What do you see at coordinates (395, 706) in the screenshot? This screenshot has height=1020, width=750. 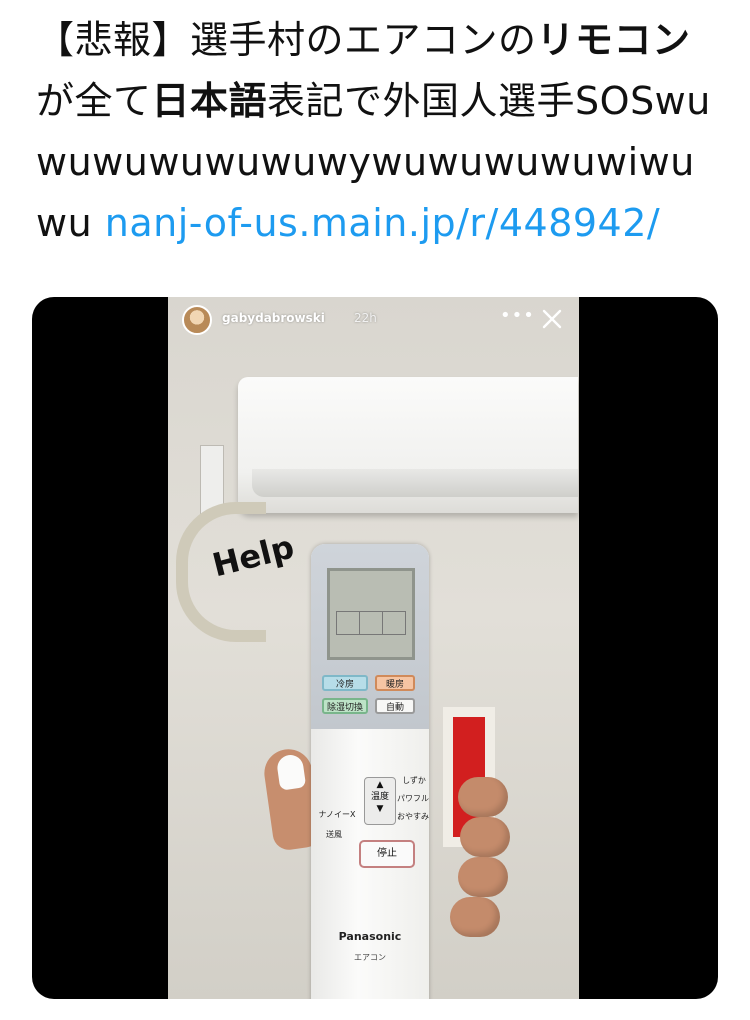 I see `auto-button: 自動` at bounding box center [395, 706].